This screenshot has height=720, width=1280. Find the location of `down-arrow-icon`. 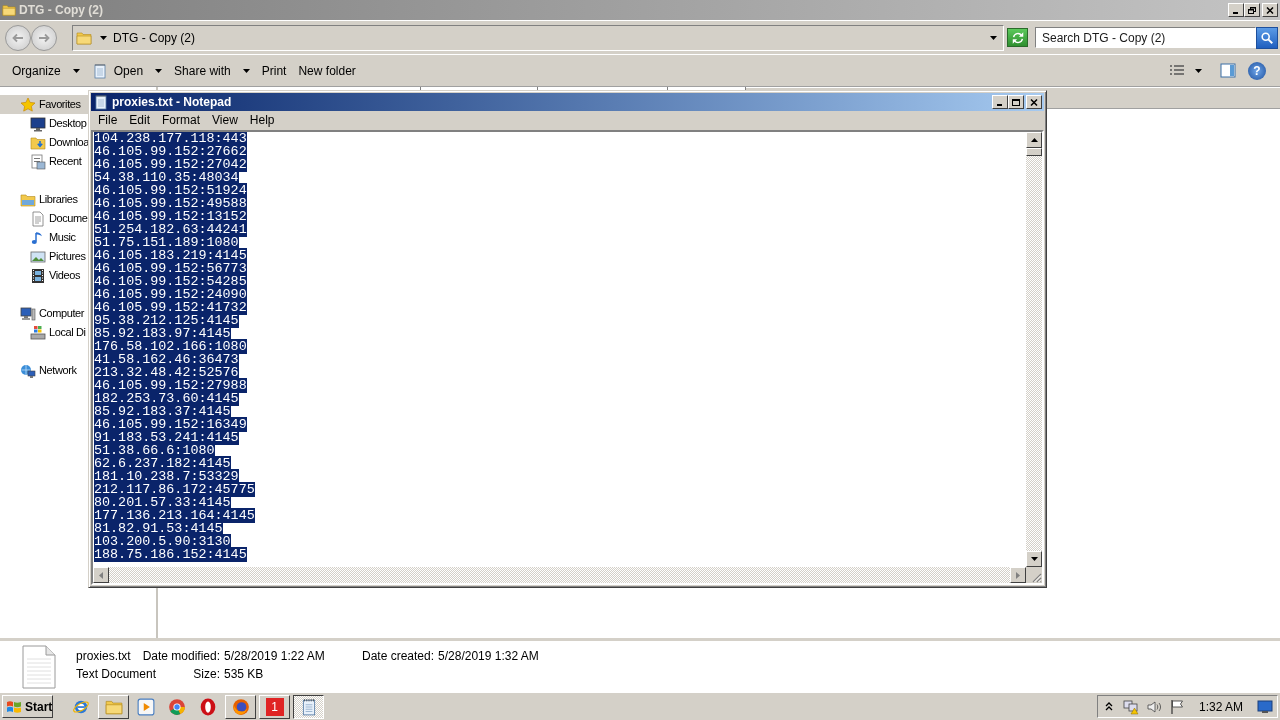

down-arrow-icon is located at coordinates (1034, 559).